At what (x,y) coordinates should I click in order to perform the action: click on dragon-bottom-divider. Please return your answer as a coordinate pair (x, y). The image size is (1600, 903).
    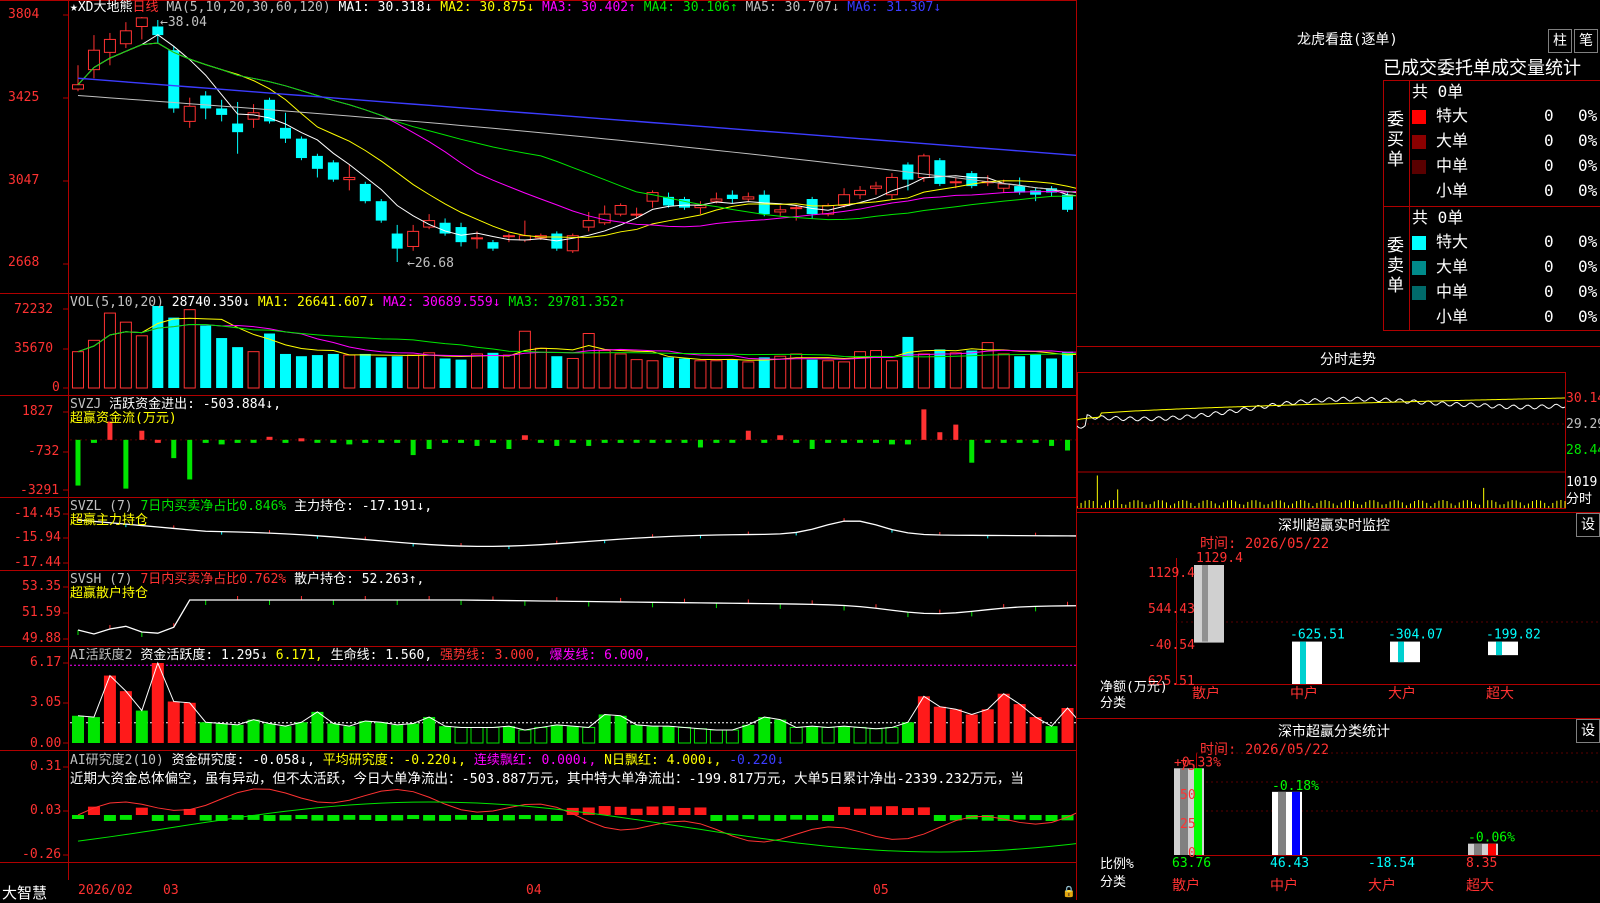
    Looking at the image, I should click on (1491, 330).